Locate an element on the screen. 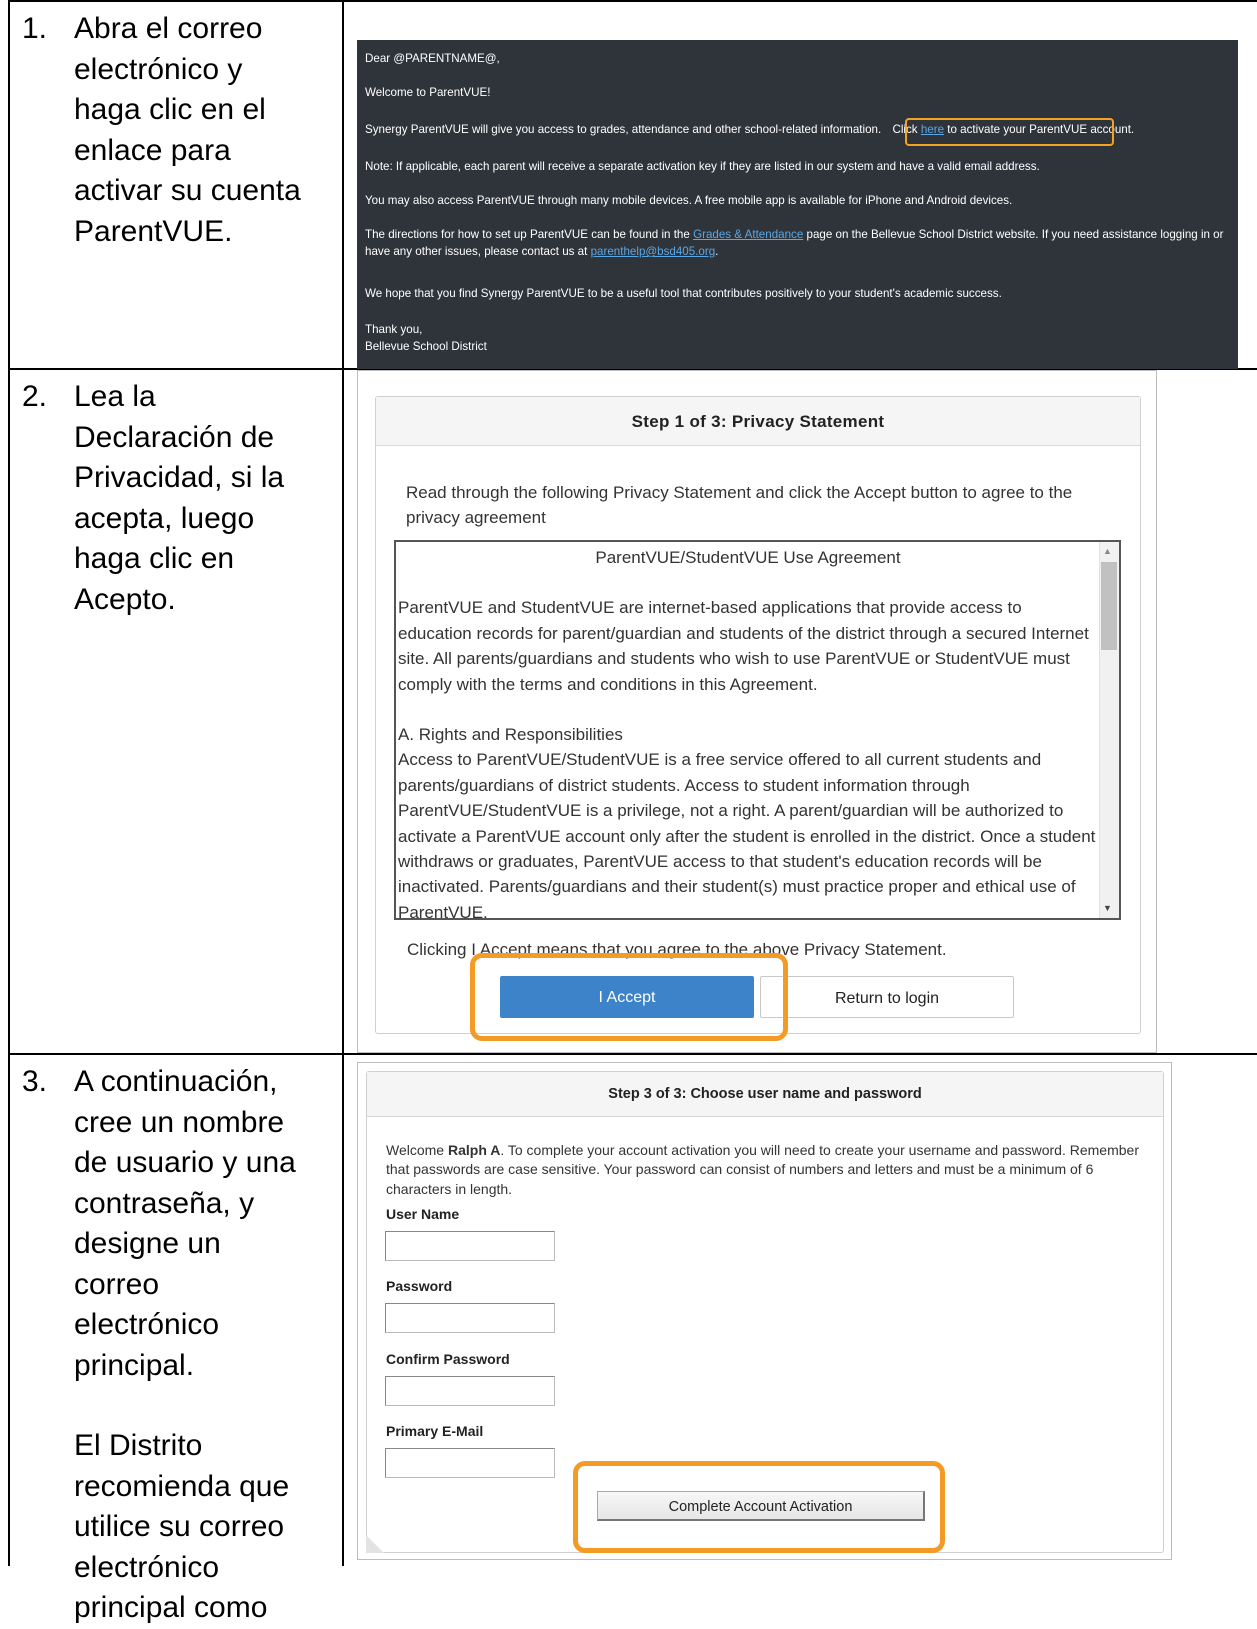 The image size is (1257, 1629). privacy-card-header: Step 1 of 3: Privacy Statement is located at coordinates (758, 421).